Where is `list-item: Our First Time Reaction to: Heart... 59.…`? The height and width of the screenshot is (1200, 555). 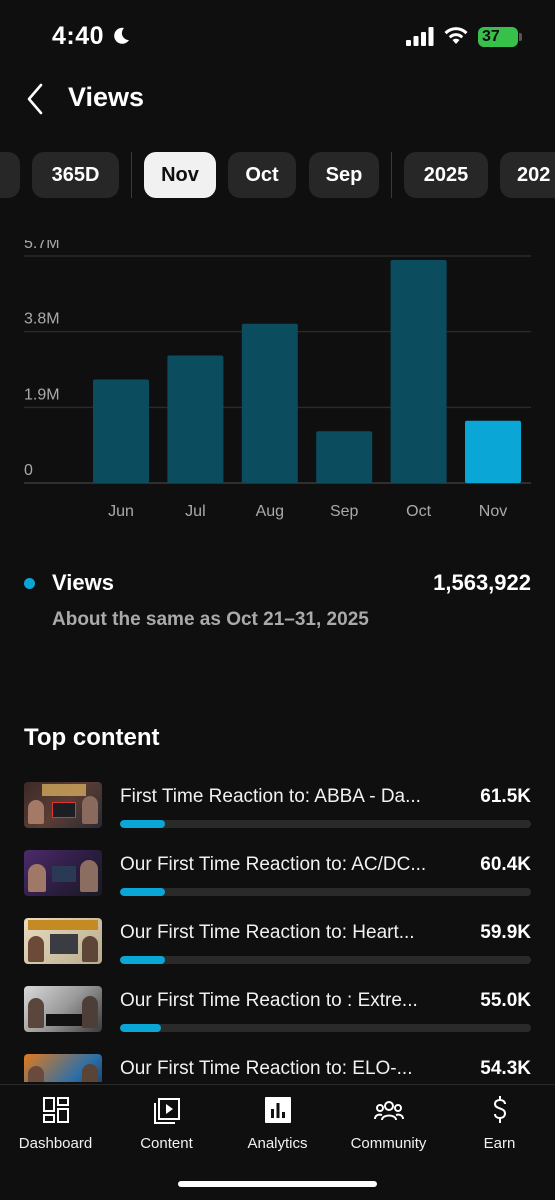
list-item: Our First Time Reaction to: Heart... 59.… is located at coordinates (277, 948).